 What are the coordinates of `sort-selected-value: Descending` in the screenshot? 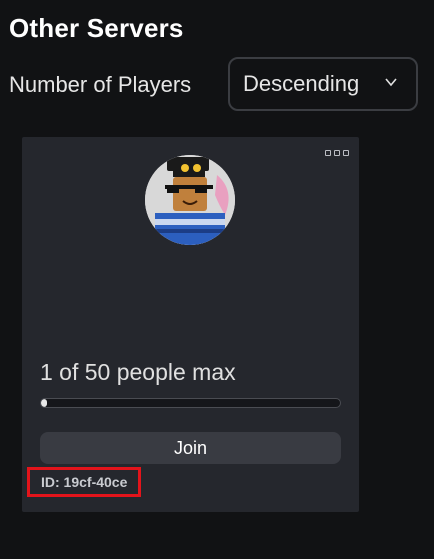 It's located at (301, 83).